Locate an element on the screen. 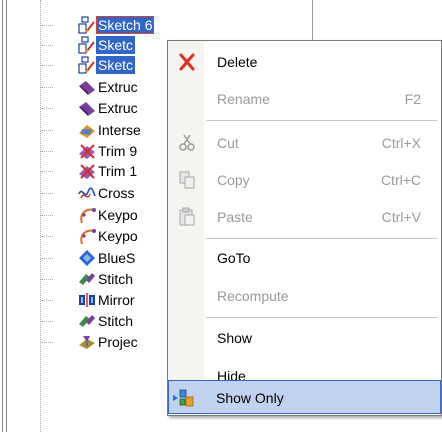  tree-item-sketch-6: Sketch 6 is located at coordinates (115, 25).